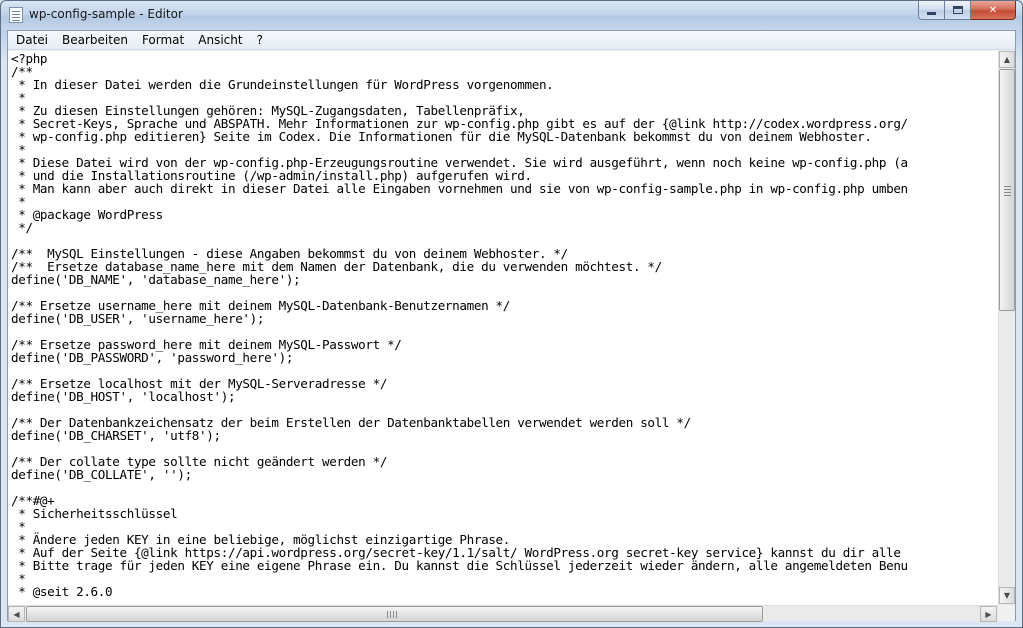  I want to click on maximize-icon, so click(957, 10).